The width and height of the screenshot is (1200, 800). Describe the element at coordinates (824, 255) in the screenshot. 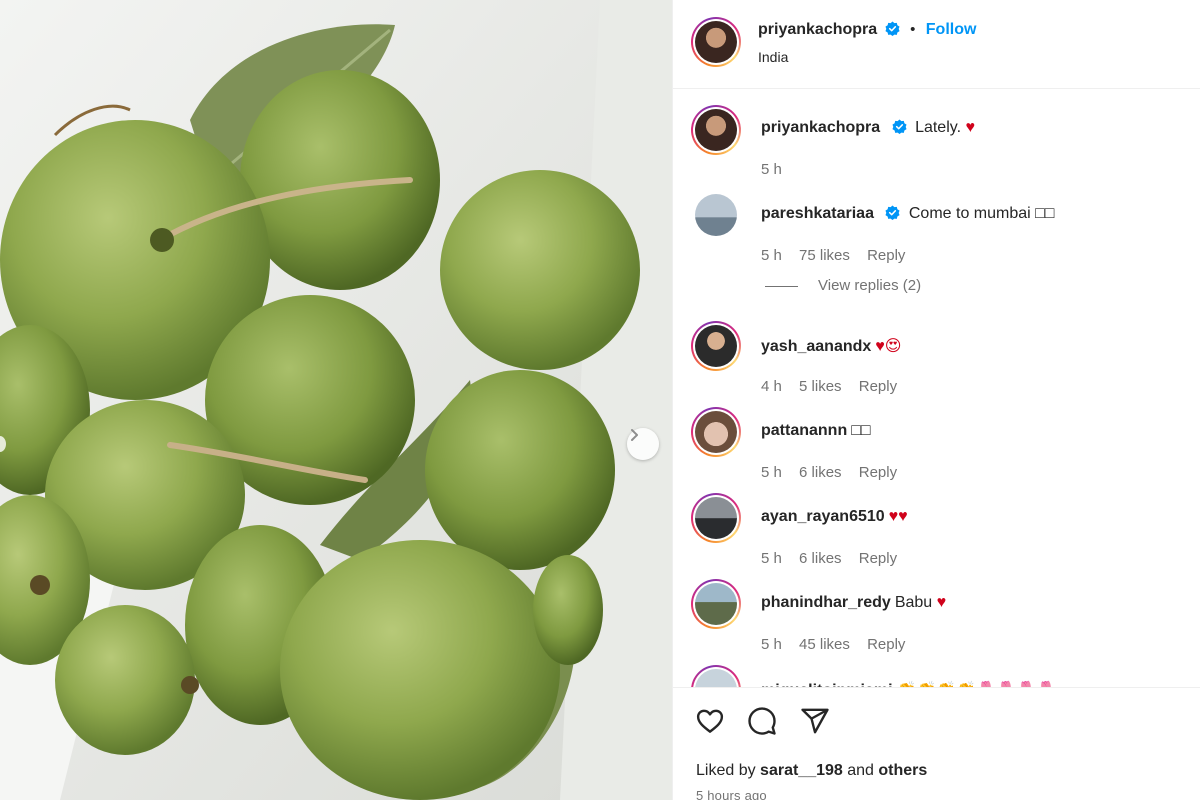

I see `comment-likes: 75 likes` at that location.